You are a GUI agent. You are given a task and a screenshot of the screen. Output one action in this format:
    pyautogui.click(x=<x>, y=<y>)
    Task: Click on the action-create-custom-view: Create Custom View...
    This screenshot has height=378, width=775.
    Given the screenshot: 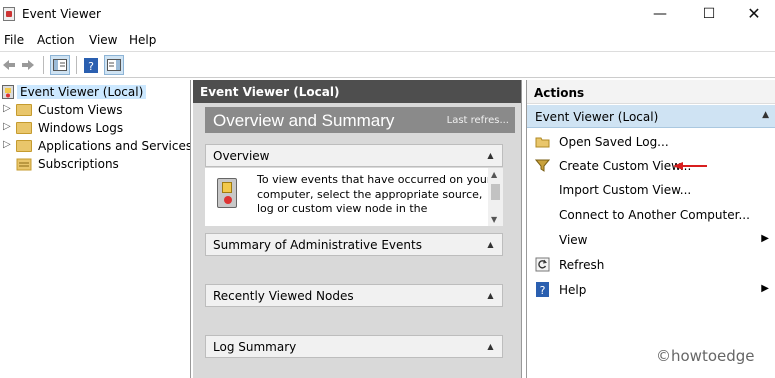 What is the action you would take?
    pyautogui.click(x=651, y=166)
    